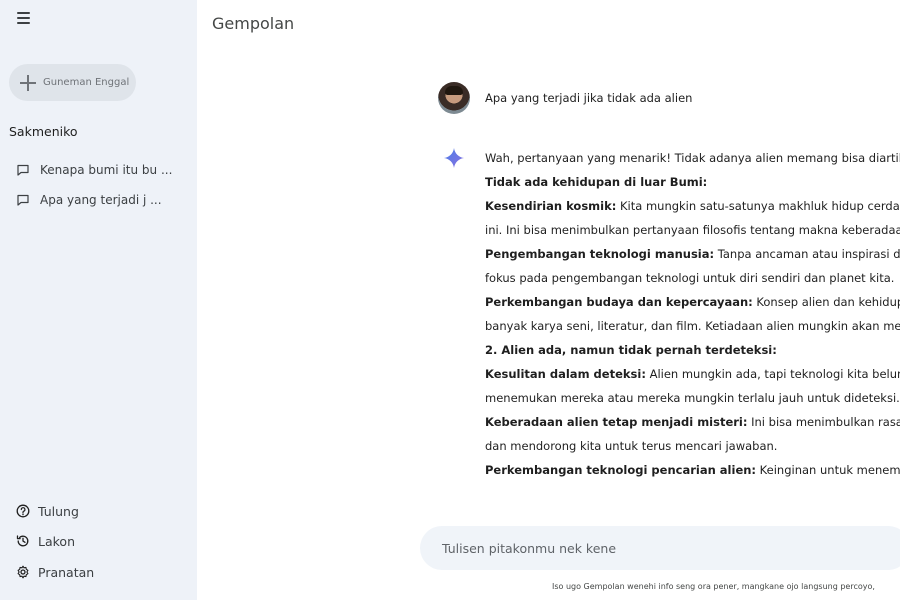  Describe the element at coordinates (551, 206) in the screenshot. I see `response-line-heading: Kesendirian kosmik:` at that location.